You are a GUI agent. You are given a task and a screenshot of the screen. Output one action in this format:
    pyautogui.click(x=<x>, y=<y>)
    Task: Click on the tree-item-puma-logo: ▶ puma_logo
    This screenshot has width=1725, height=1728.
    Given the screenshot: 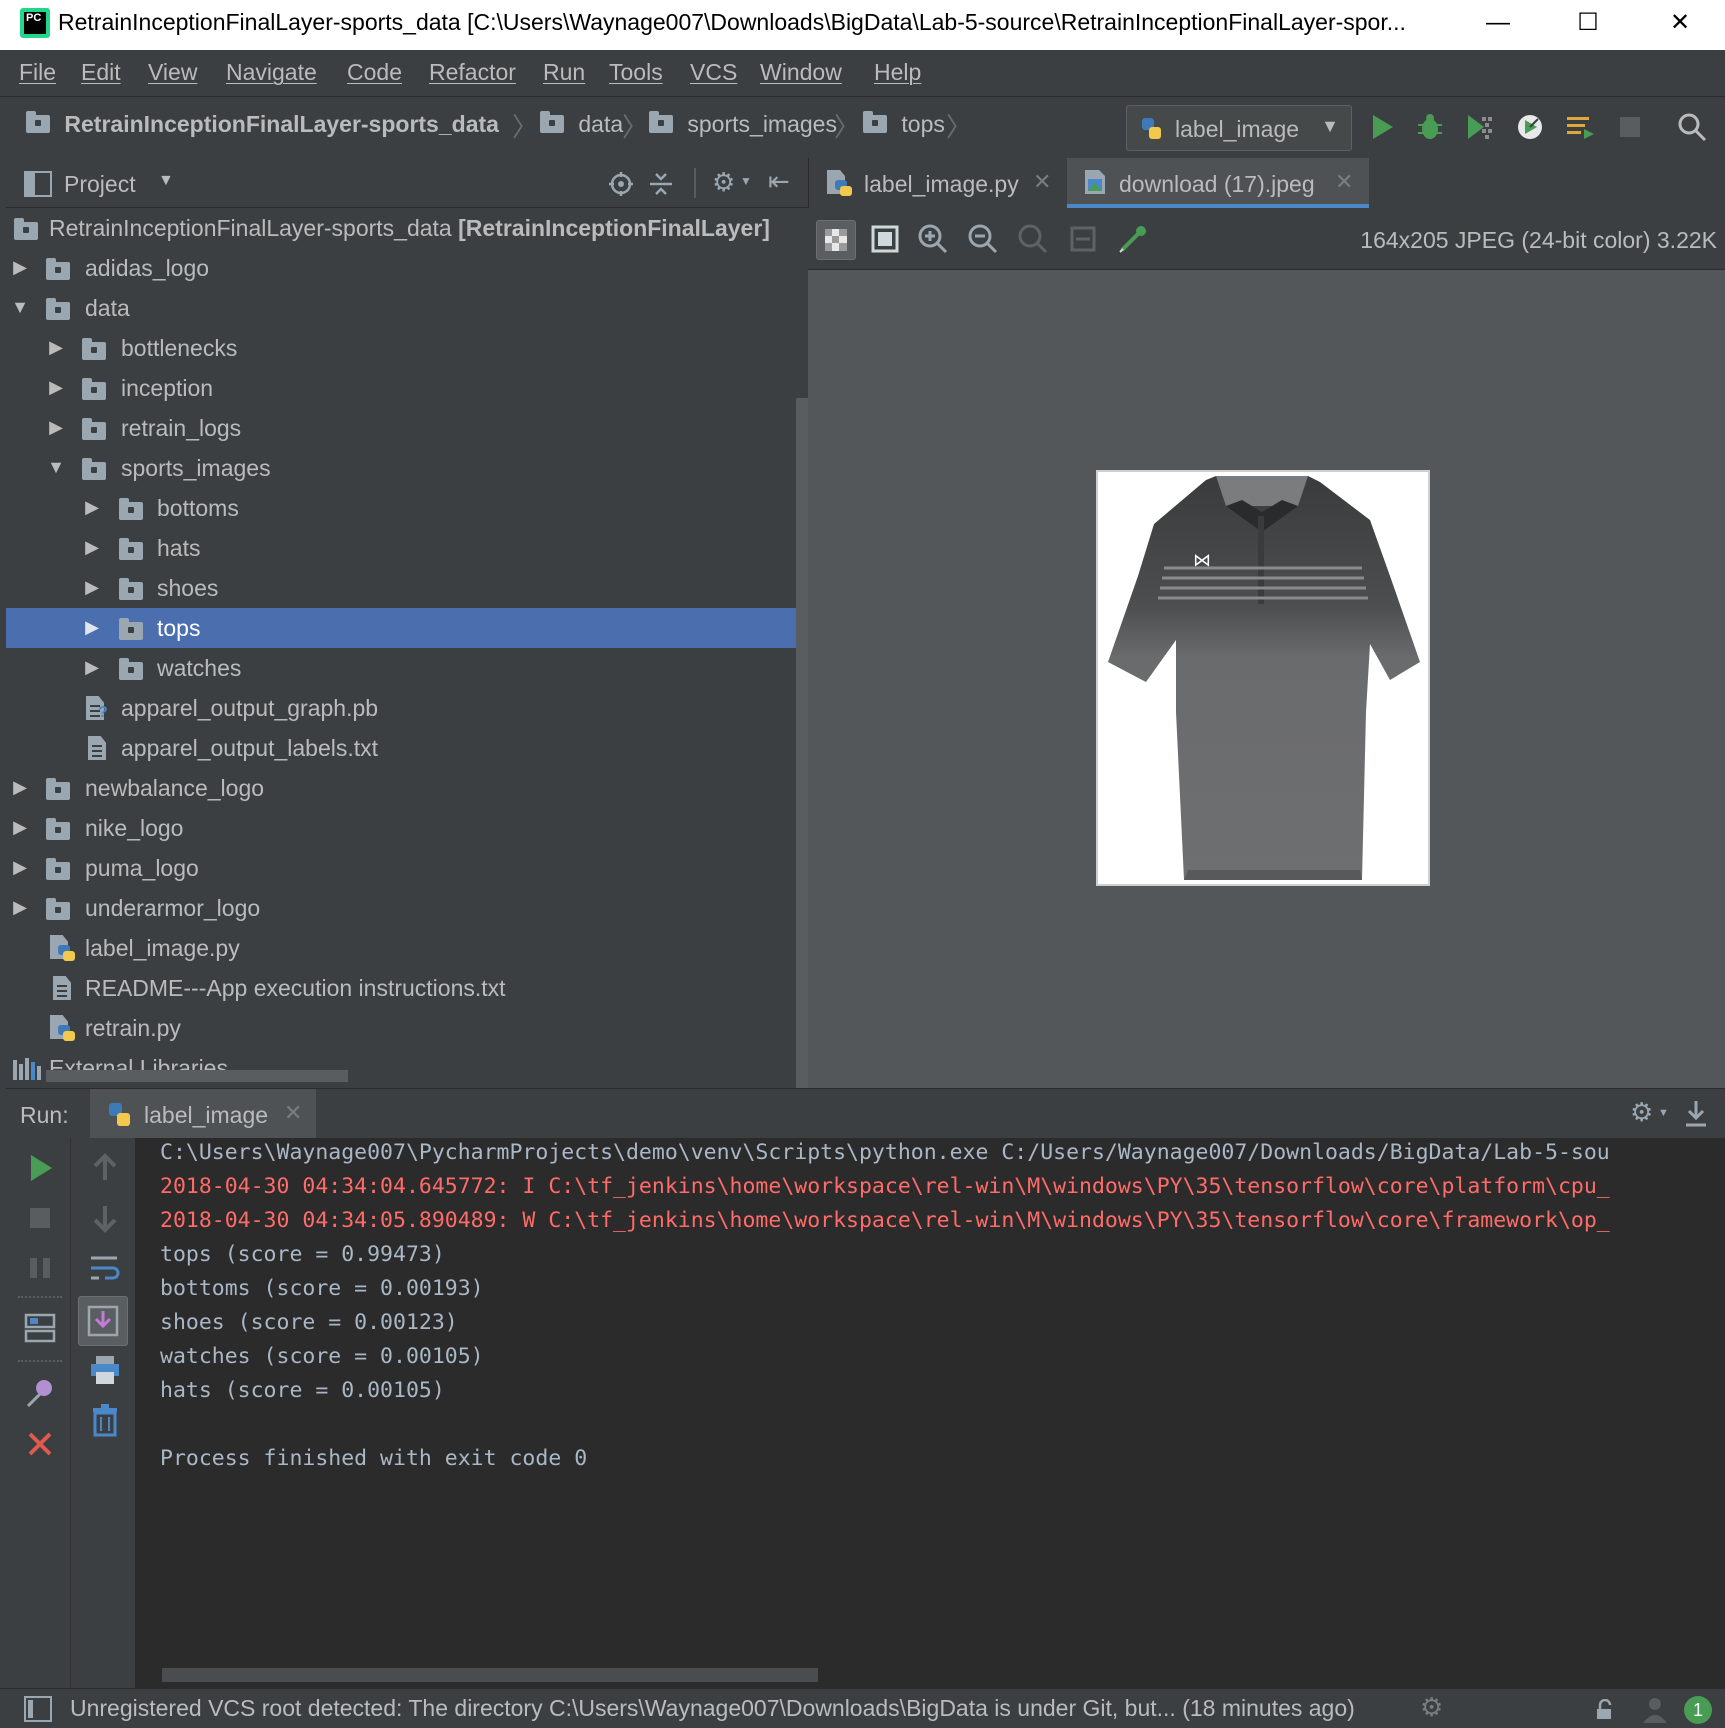 What is the action you would take?
    pyautogui.click(x=403, y=868)
    